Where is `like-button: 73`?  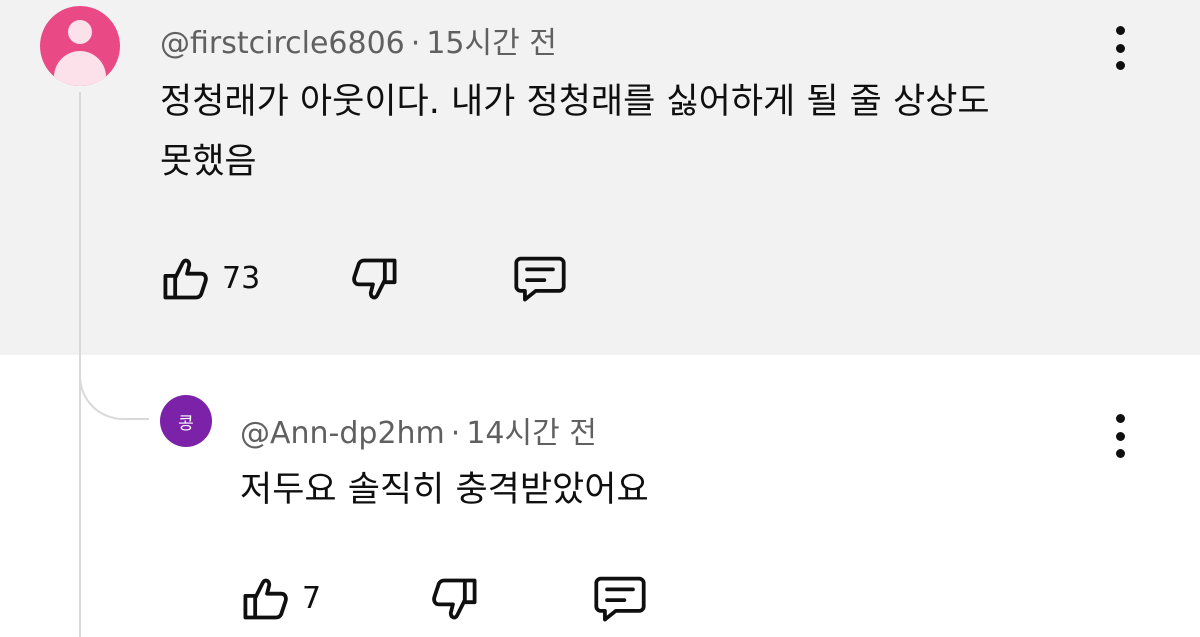 like-button: 73 is located at coordinates (210, 278).